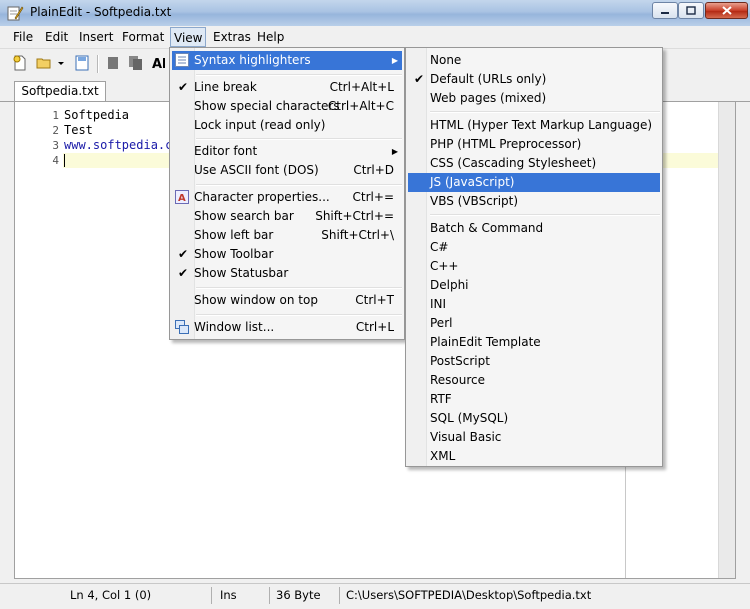 This screenshot has height=609, width=750. Describe the element at coordinates (534, 247) in the screenshot. I see `syntax-item: C#` at that location.